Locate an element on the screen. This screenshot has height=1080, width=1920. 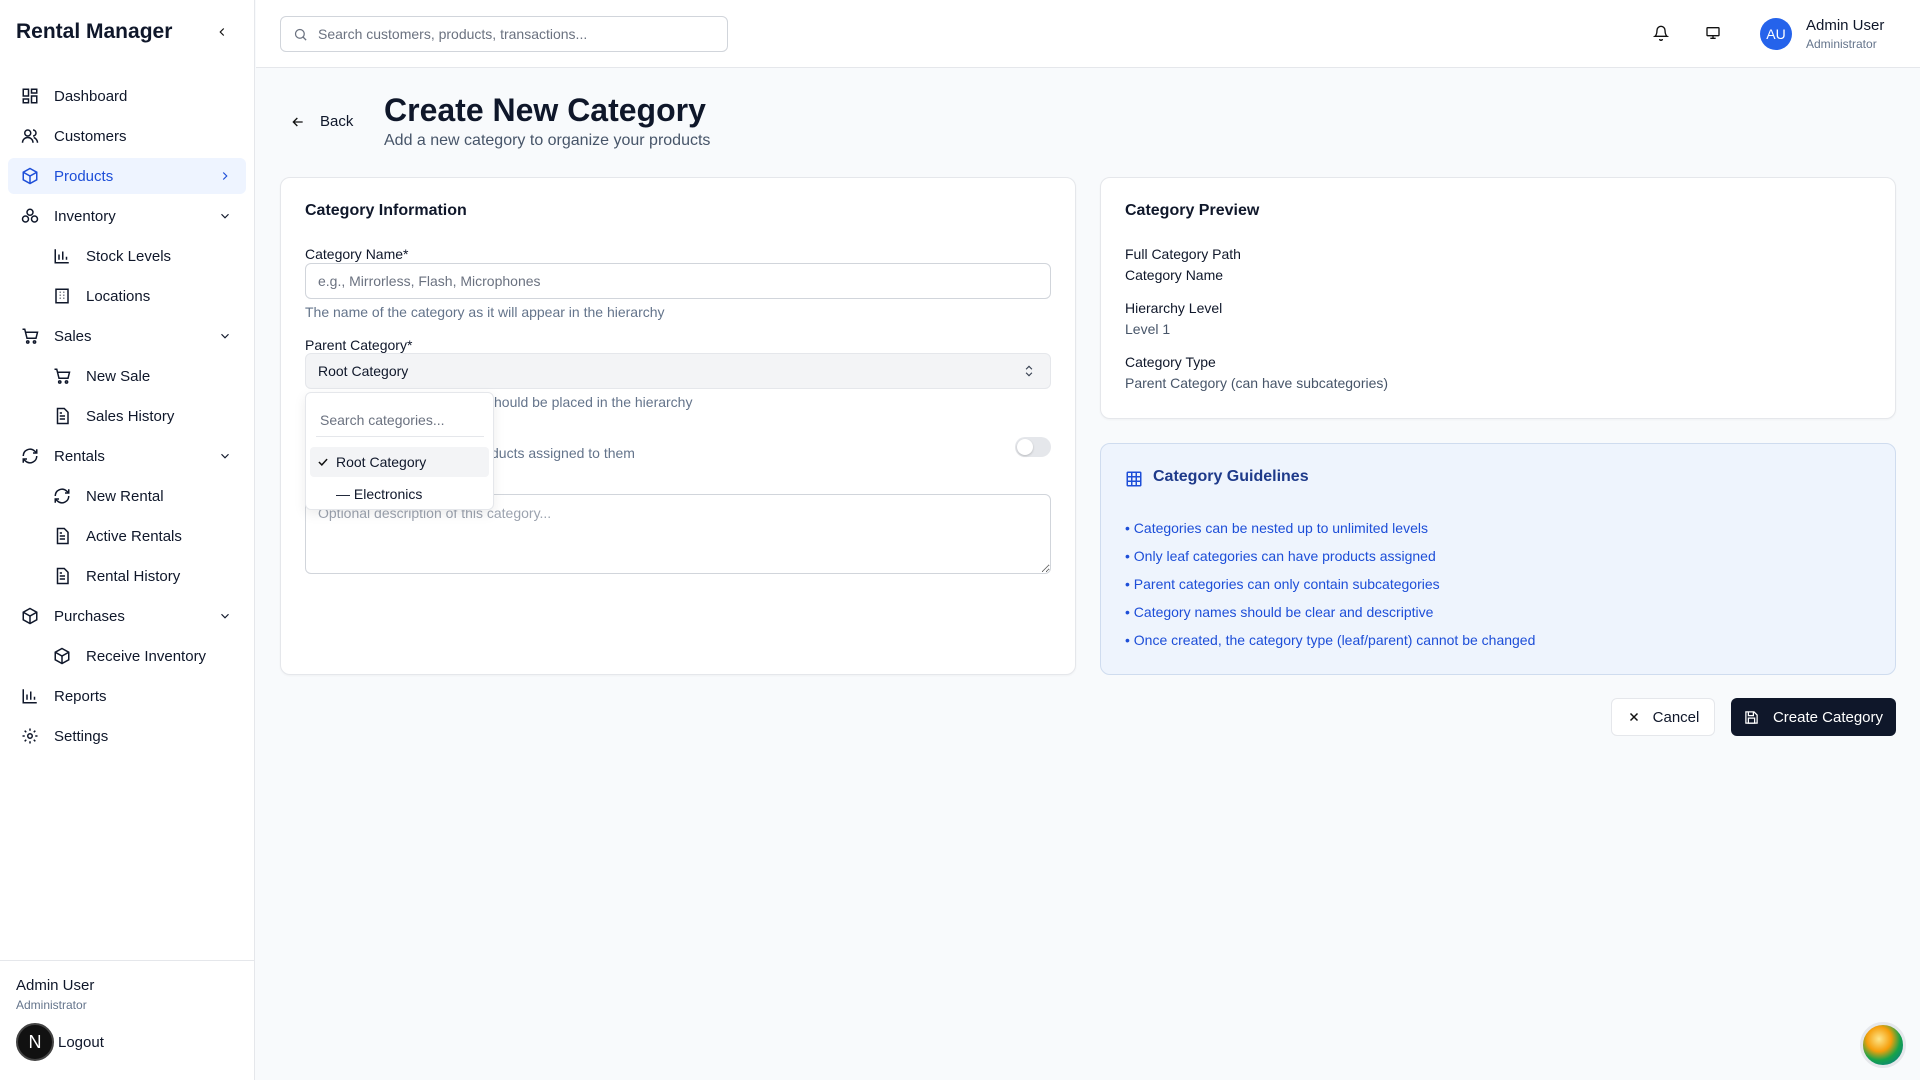
sidebar-item-receive-inventory: Receive Inventory is located at coordinates (127, 656).